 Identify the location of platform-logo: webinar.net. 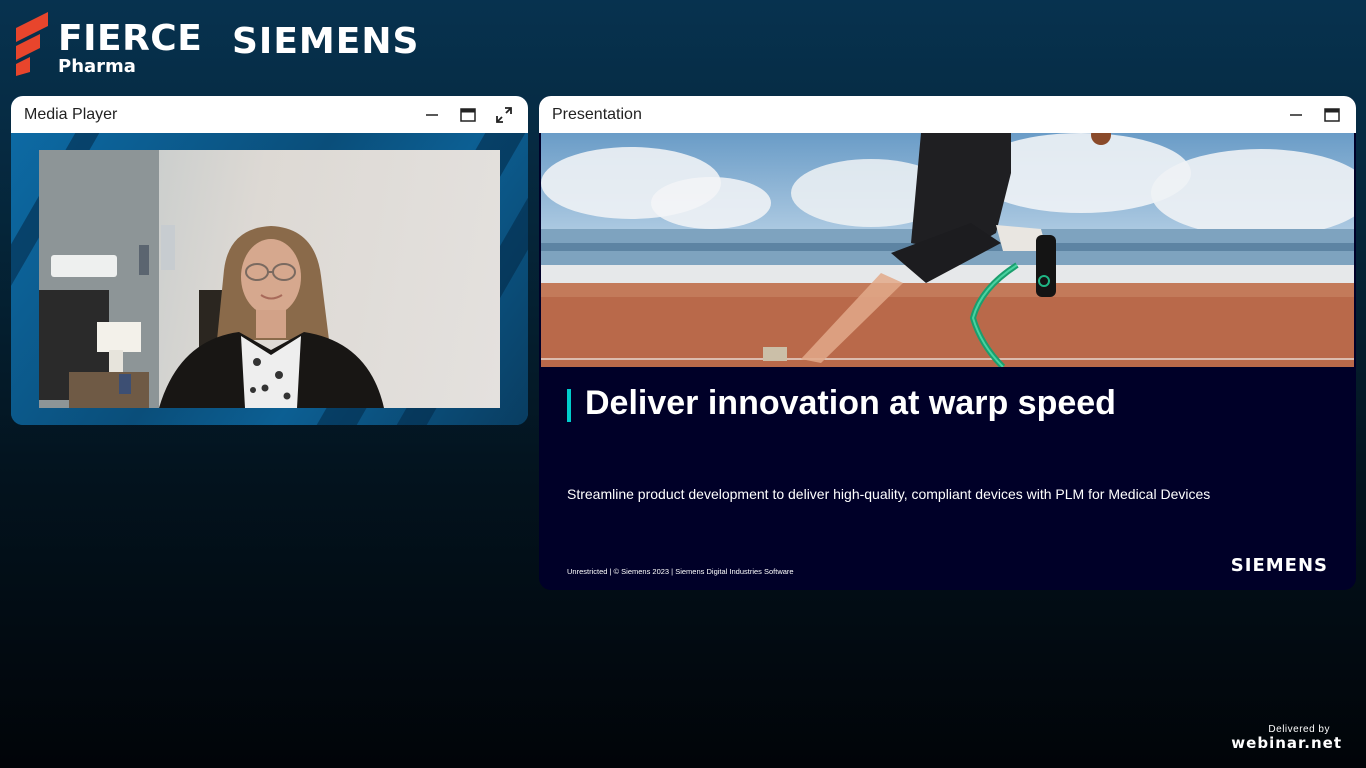
(1286, 743).